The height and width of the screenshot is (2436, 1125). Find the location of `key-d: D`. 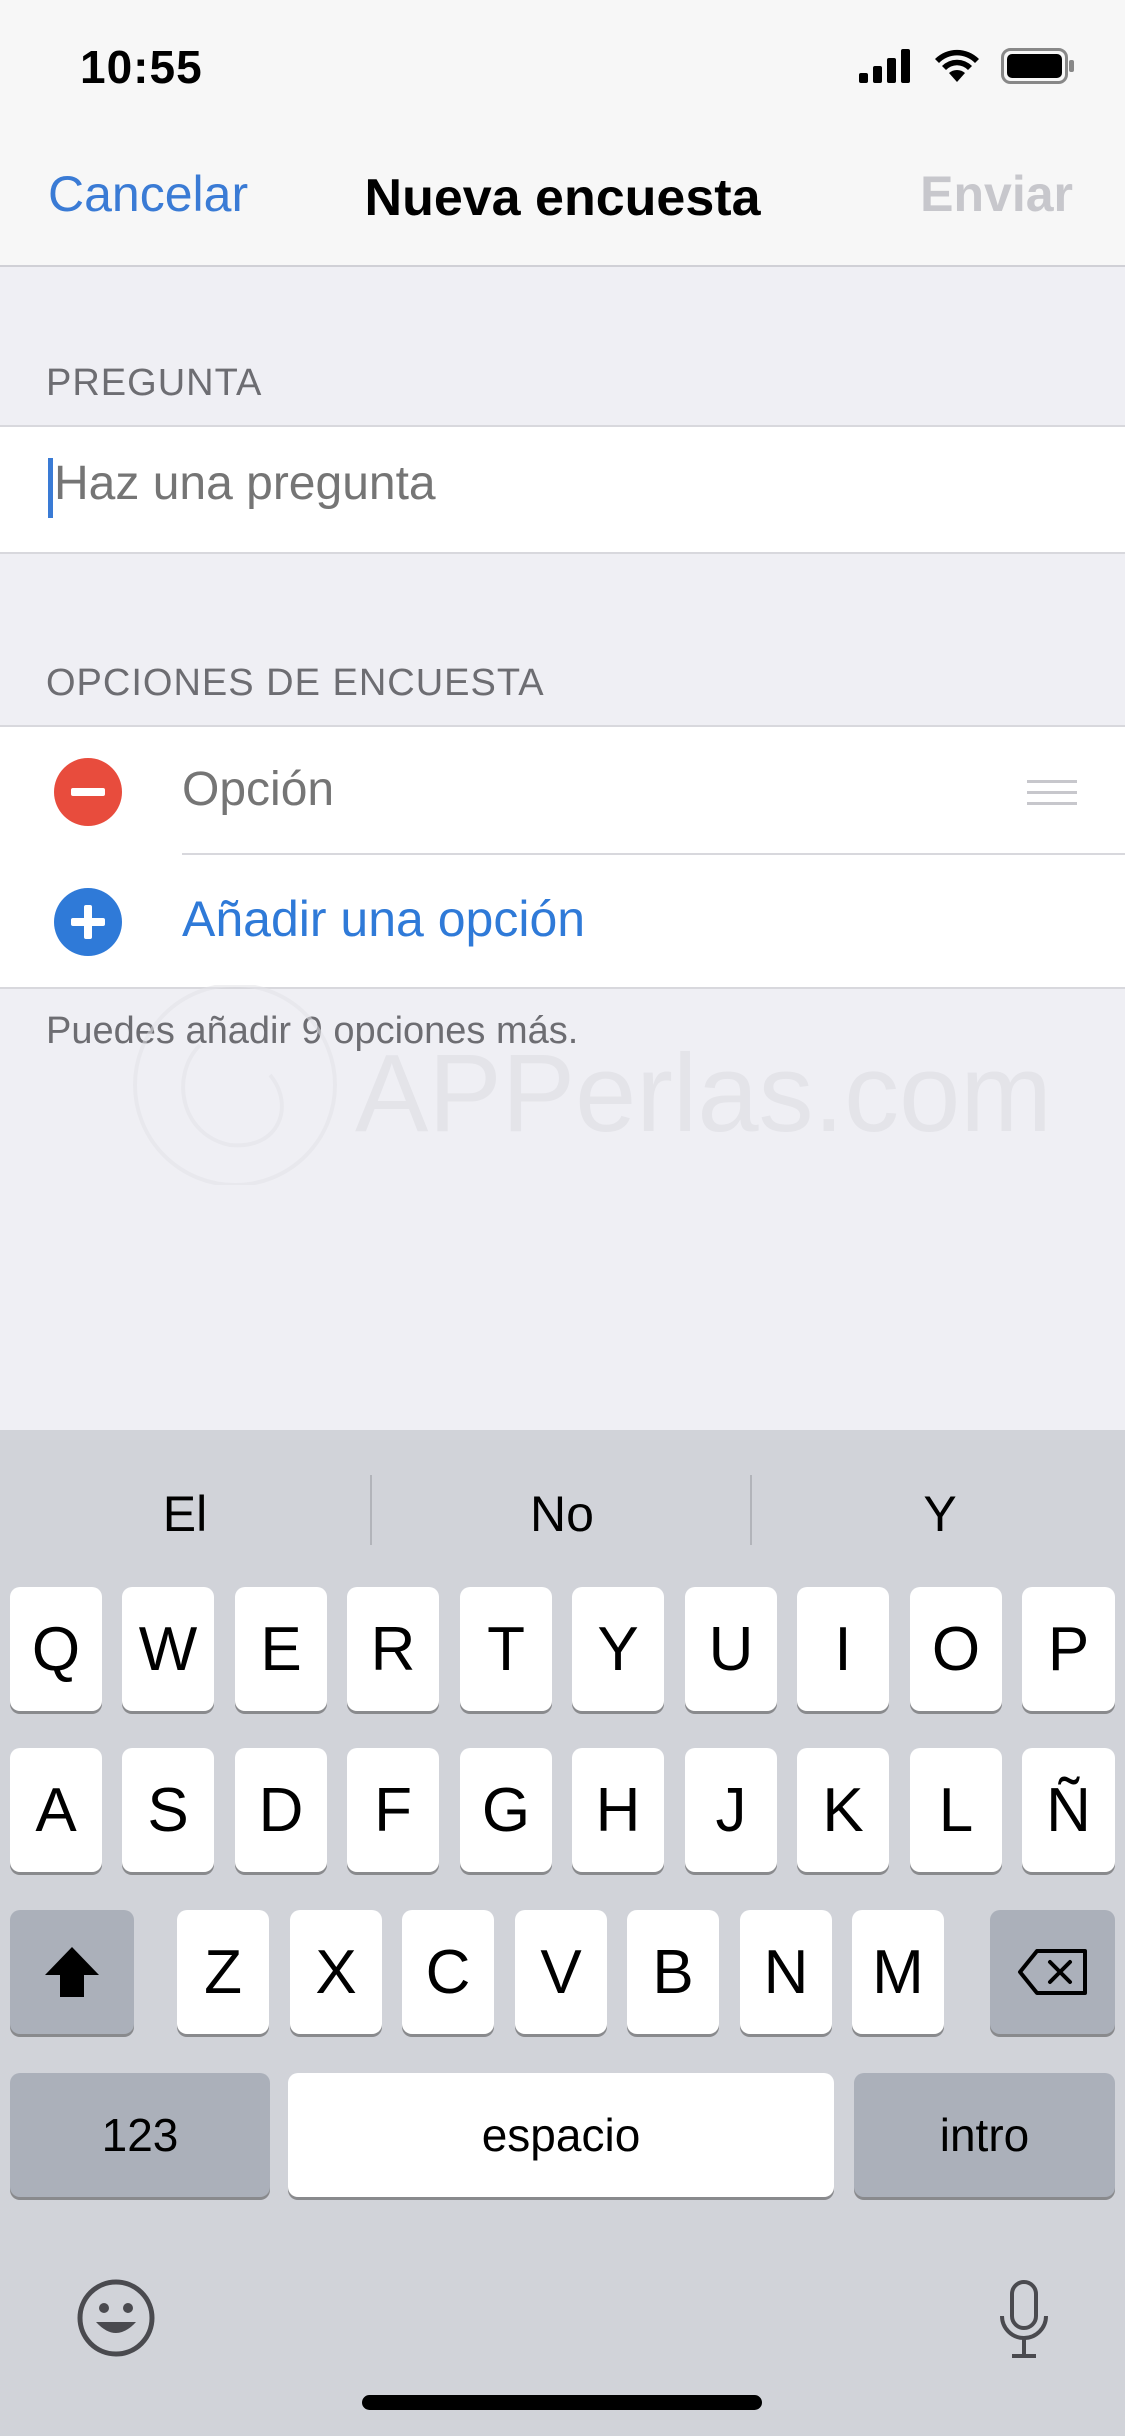

key-d: D is located at coordinates (281, 1810).